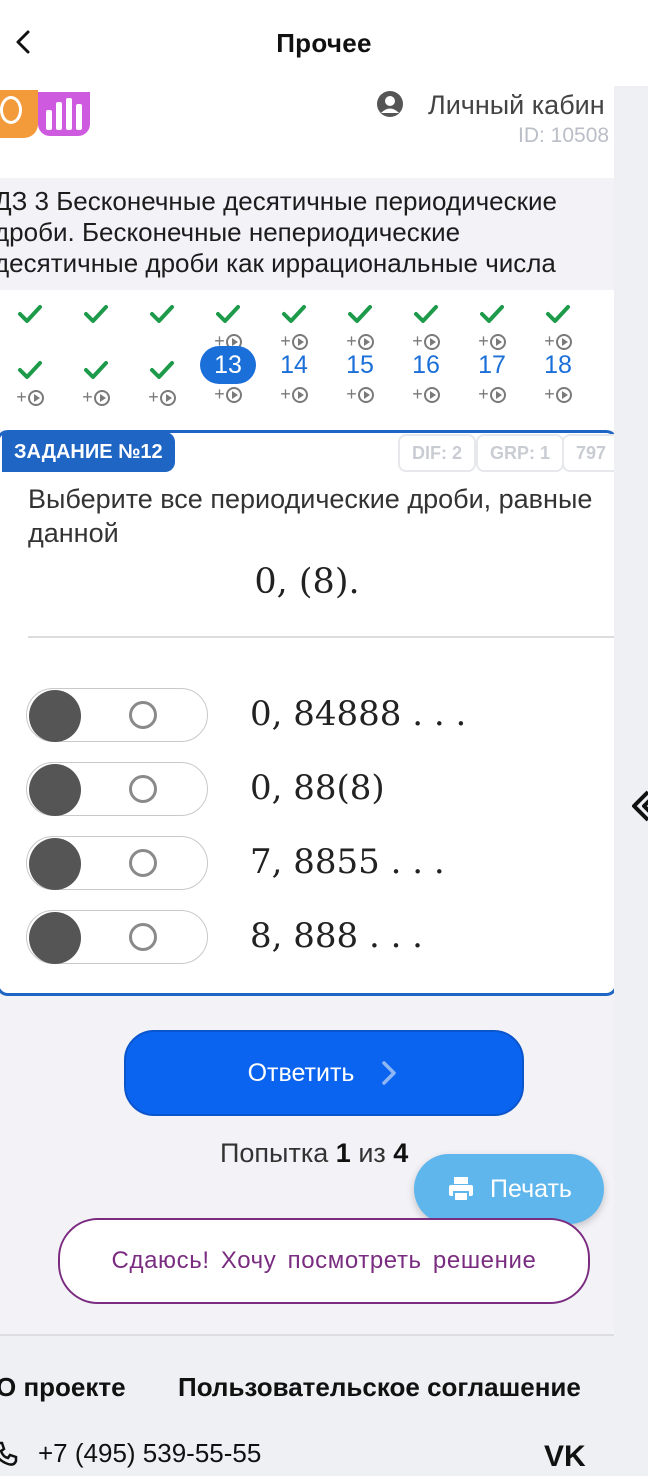 This screenshot has width=648, height=1476. I want to click on divider, so click(321, 637).